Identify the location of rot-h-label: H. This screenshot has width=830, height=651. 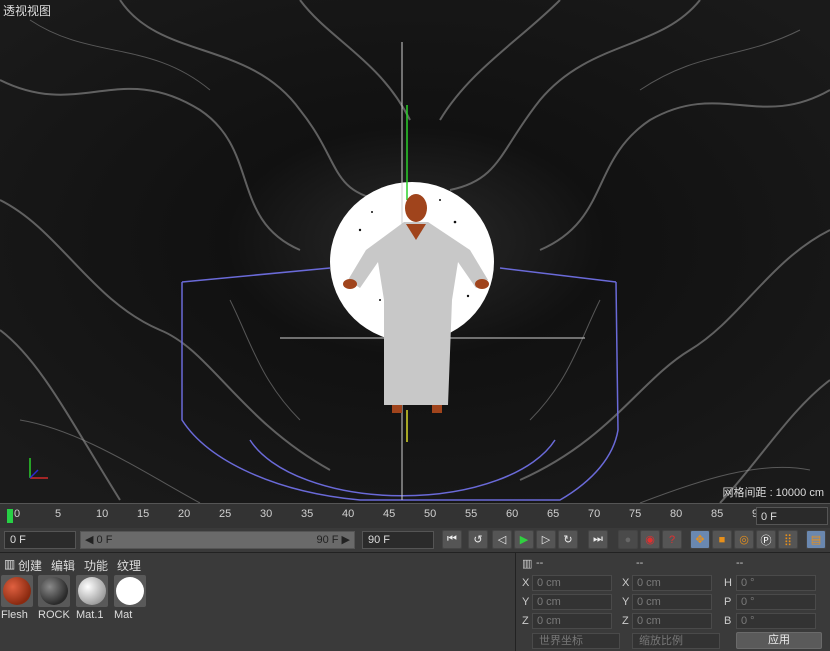
(728, 583).